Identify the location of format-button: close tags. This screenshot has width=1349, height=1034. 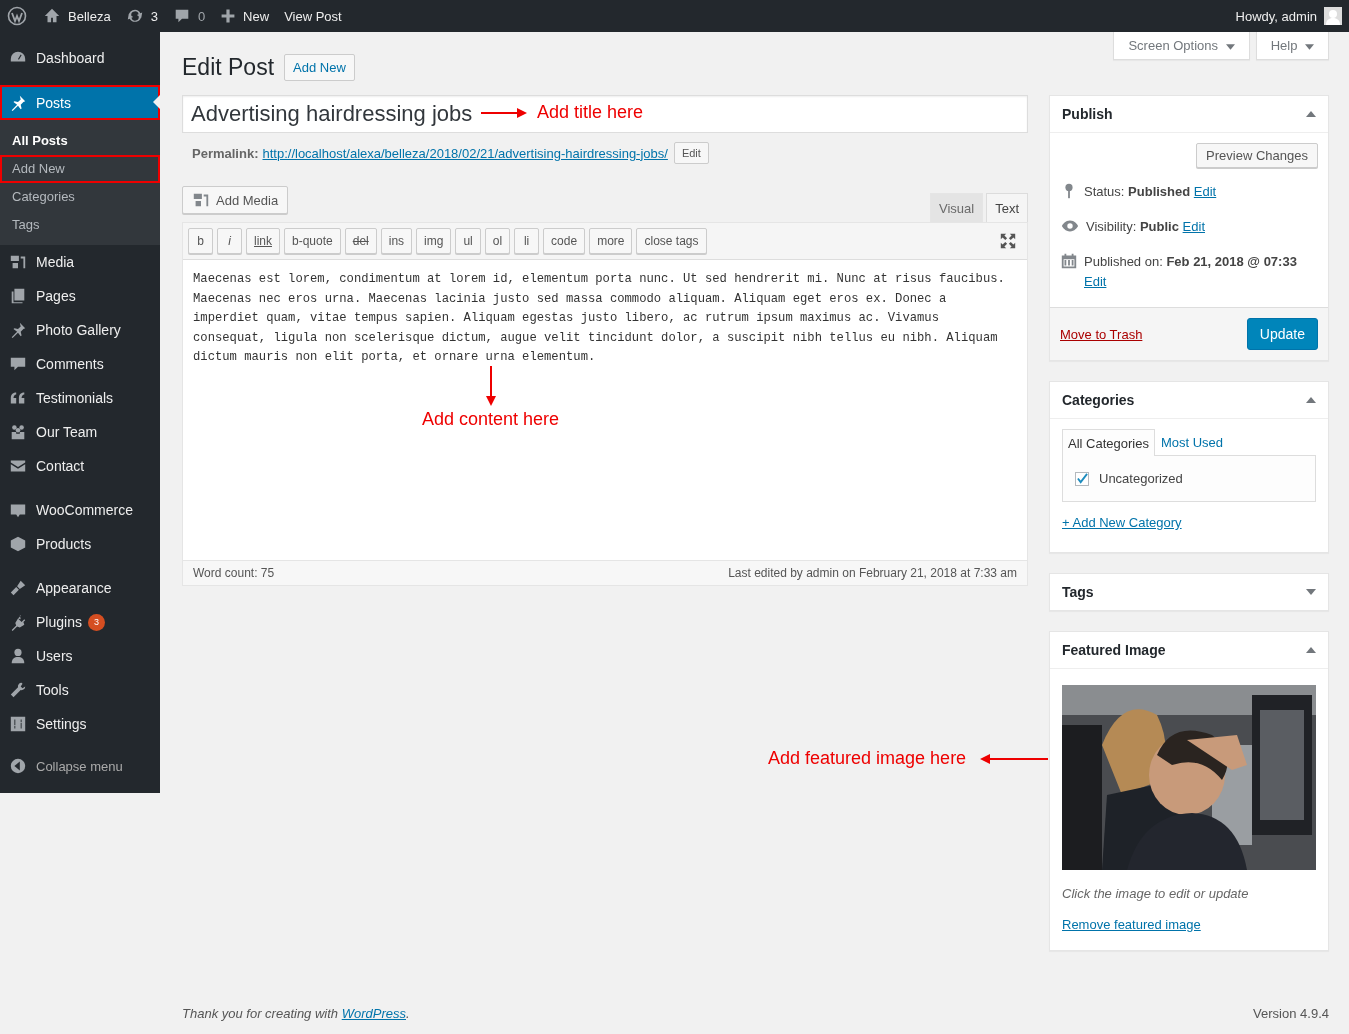
(671, 241).